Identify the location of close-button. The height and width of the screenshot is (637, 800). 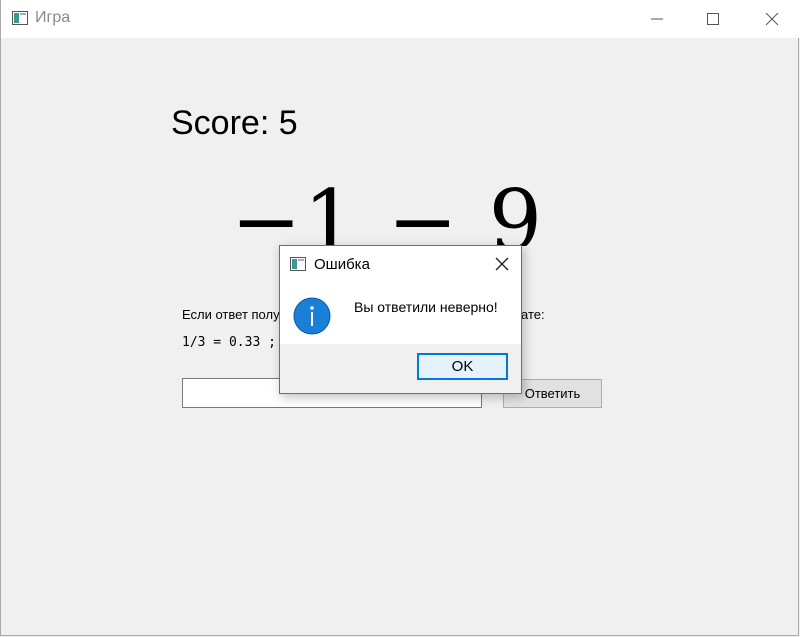
(771, 19).